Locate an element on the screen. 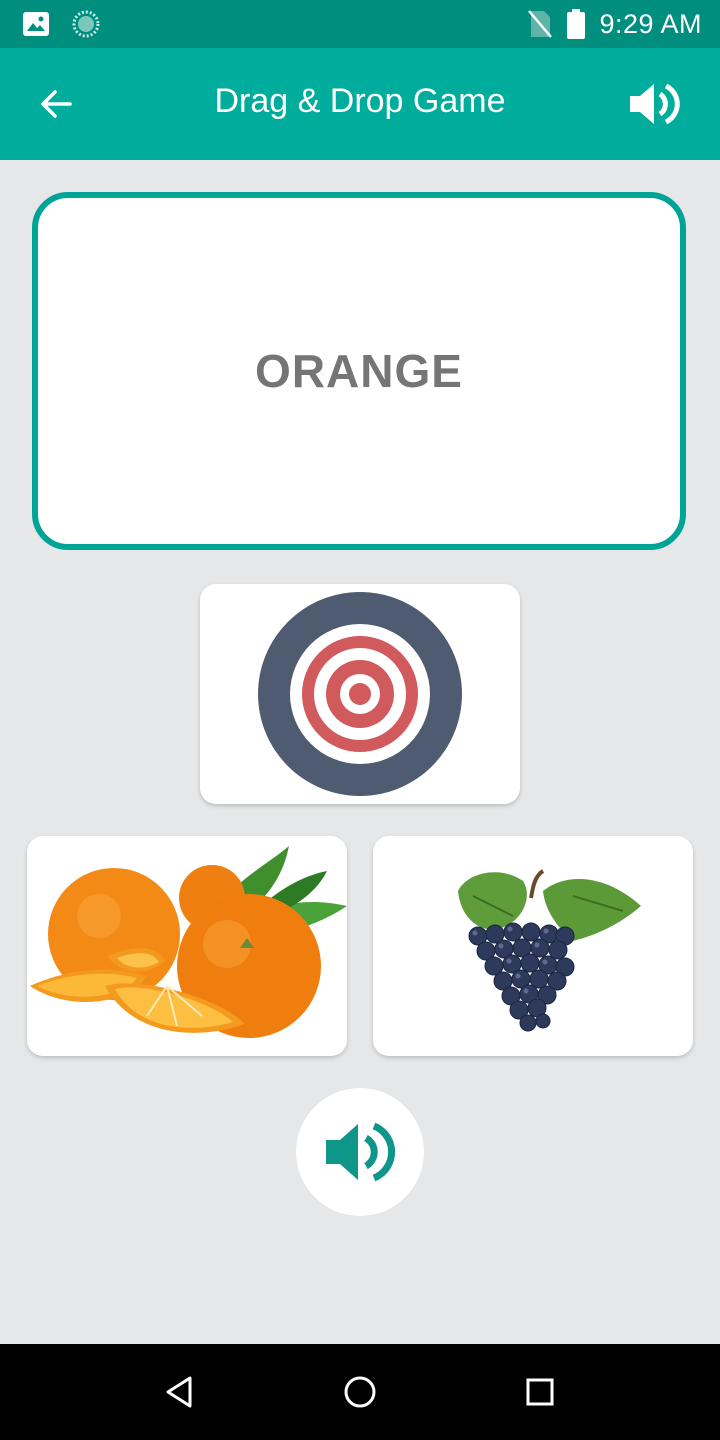  status-bar: 9:29 AM is located at coordinates (360, 24).